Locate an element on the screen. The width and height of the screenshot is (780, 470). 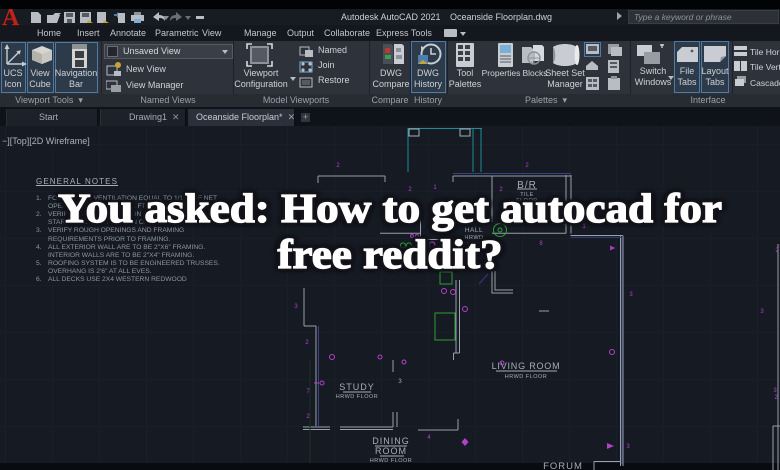
svg-text: FORUM is located at coordinates (563, 465).